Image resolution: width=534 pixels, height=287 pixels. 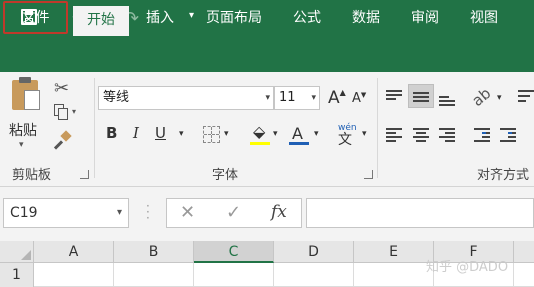 I want to click on tab-formulas: 公式, so click(x=307, y=18).